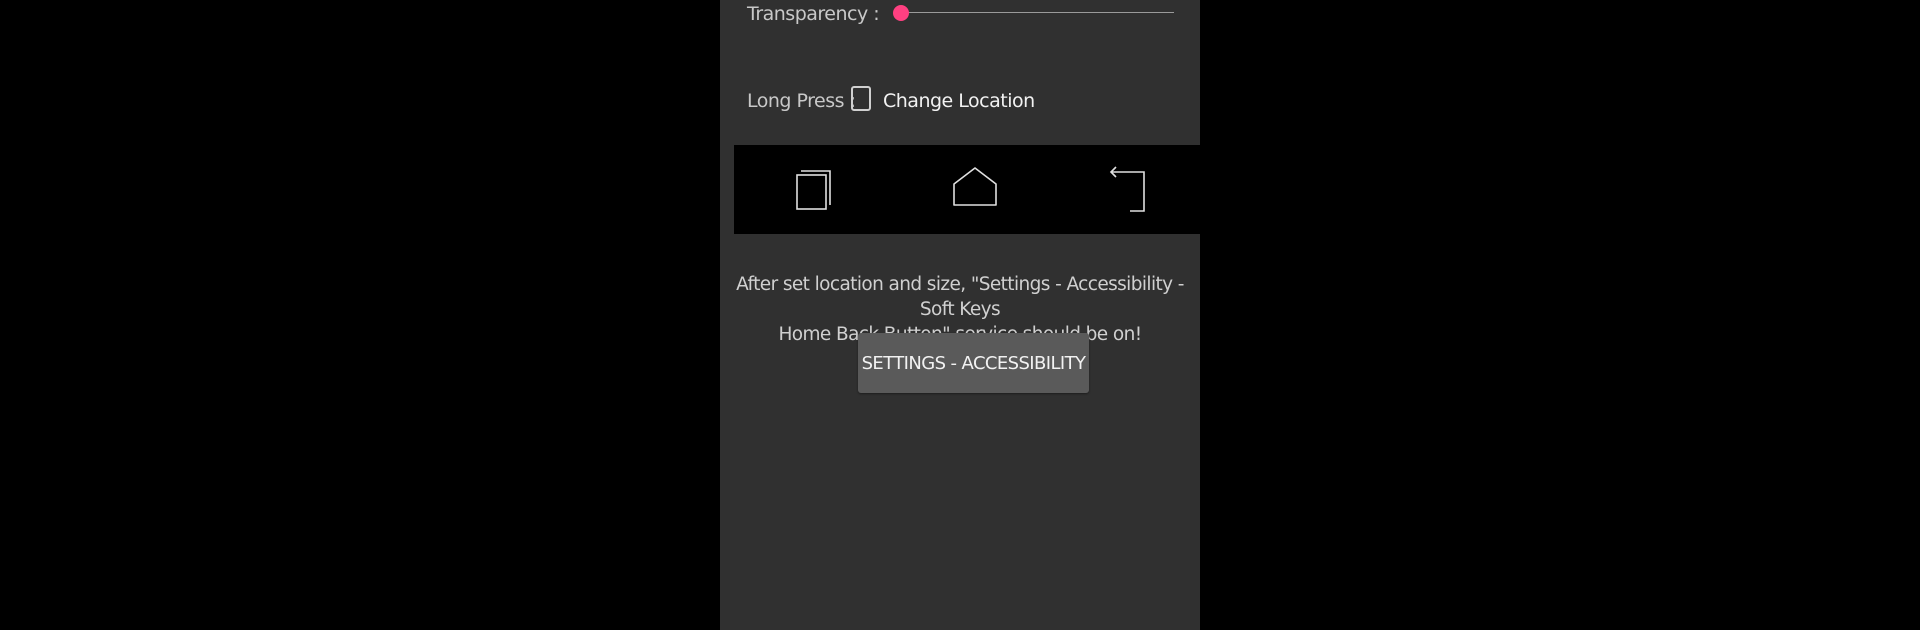 Image resolution: width=1920 pixels, height=630 pixels. What do you see at coordinates (967, 15) in the screenshot?
I see `transparency-row: Transparency :` at bounding box center [967, 15].